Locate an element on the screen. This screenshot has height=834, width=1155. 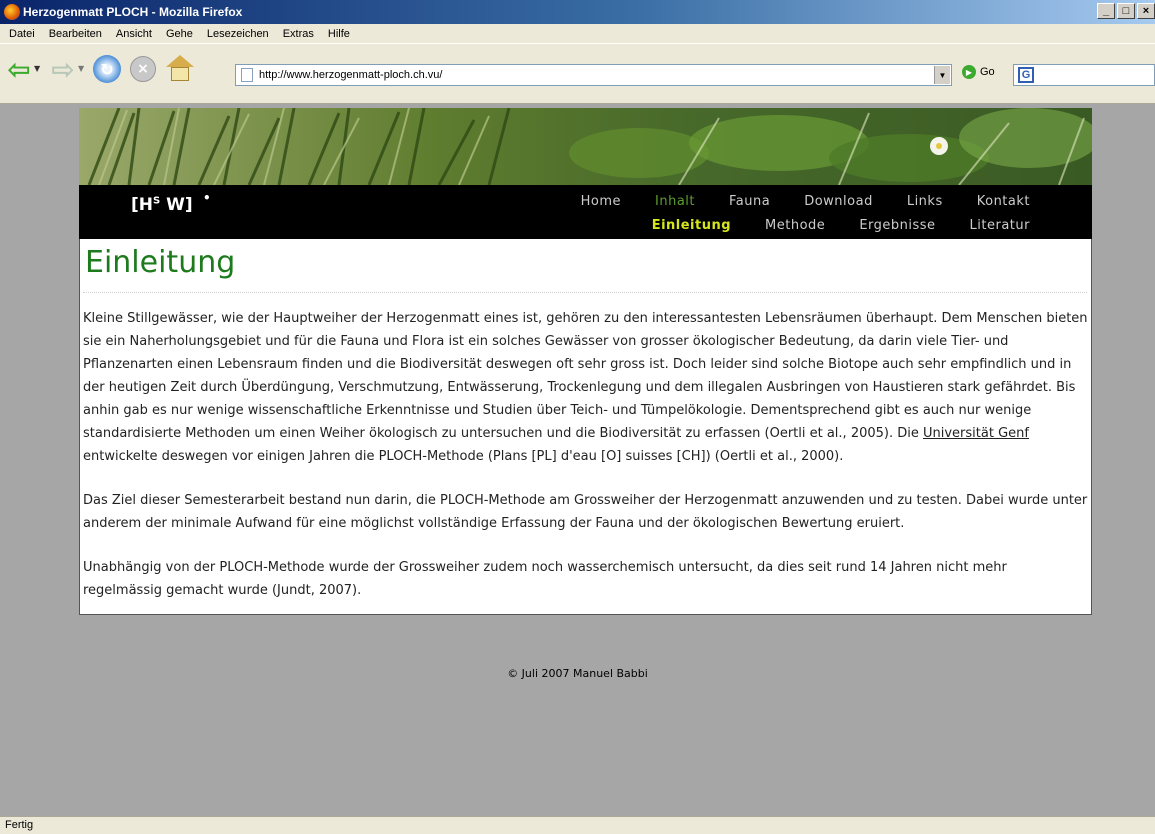
subnav-einleitung: Einleitung is located at coordinates (691, 225).